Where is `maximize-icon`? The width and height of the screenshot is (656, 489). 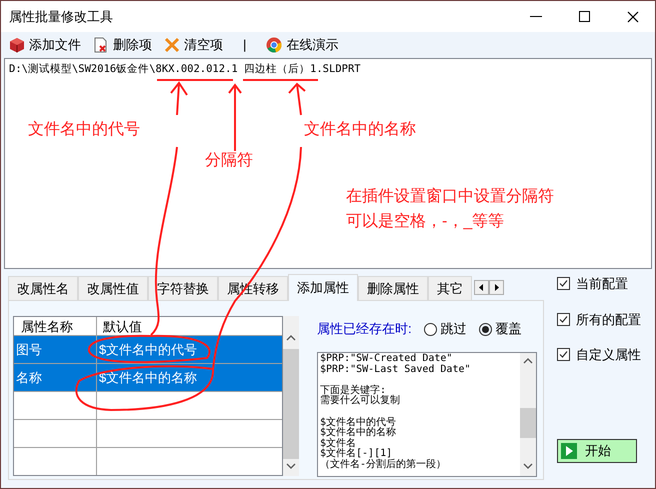 maximize-icon is located at coordinates (584, 16).